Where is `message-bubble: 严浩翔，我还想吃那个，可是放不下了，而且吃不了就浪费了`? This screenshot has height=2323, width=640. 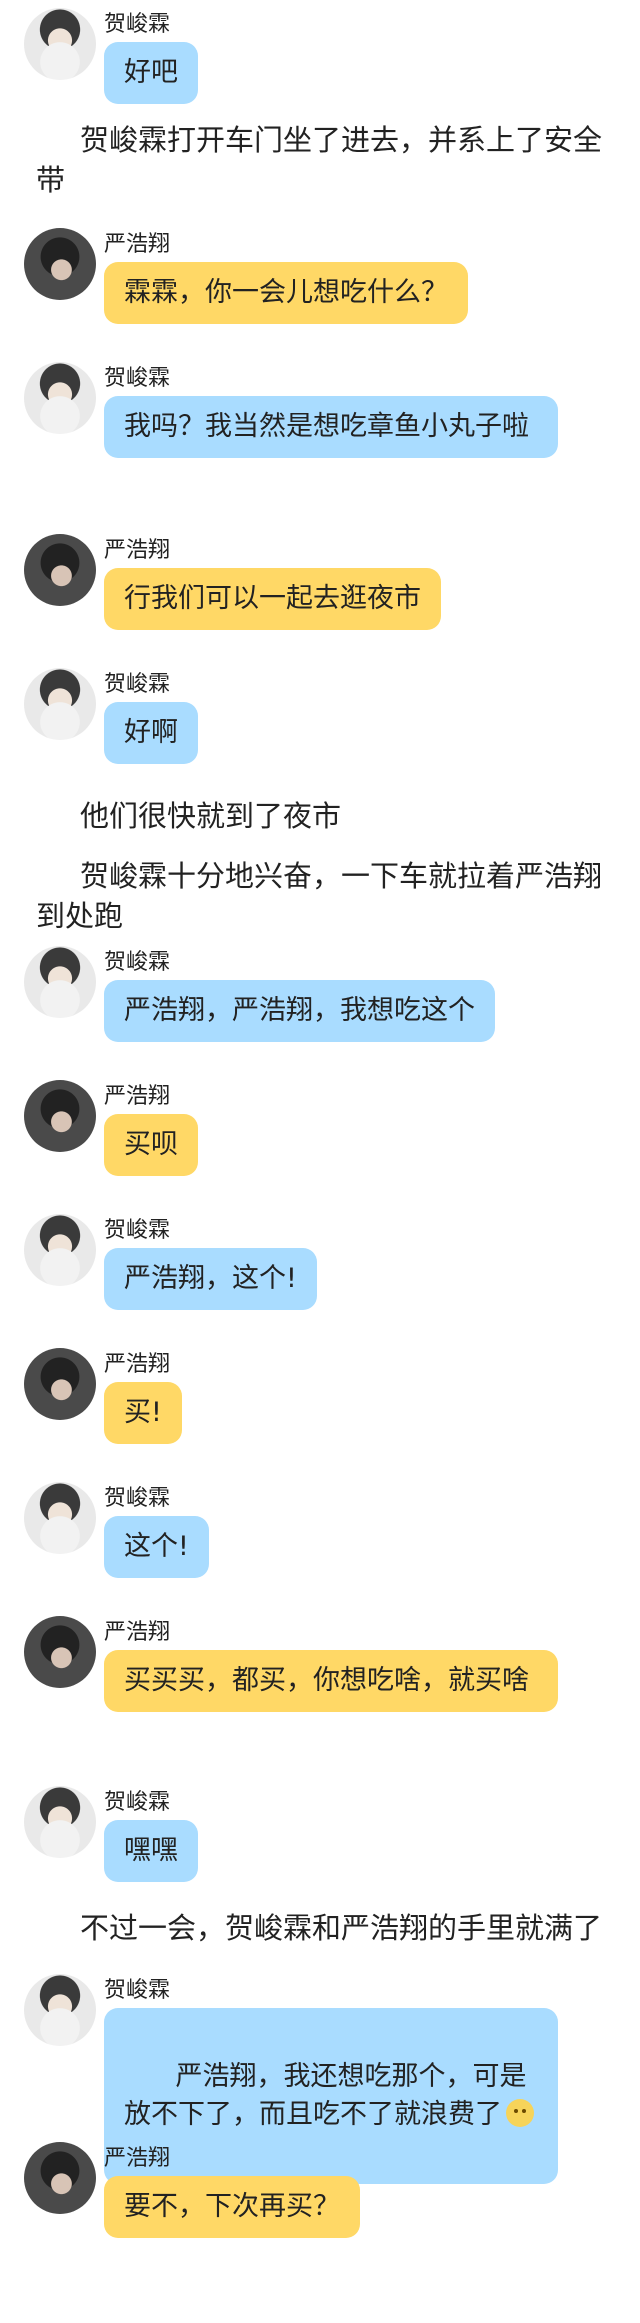 message-bubble: 严浩翔，我还想吃那个，可是放不下了，而且吃不了就浪费了 is located at coordinates (331, 2096).